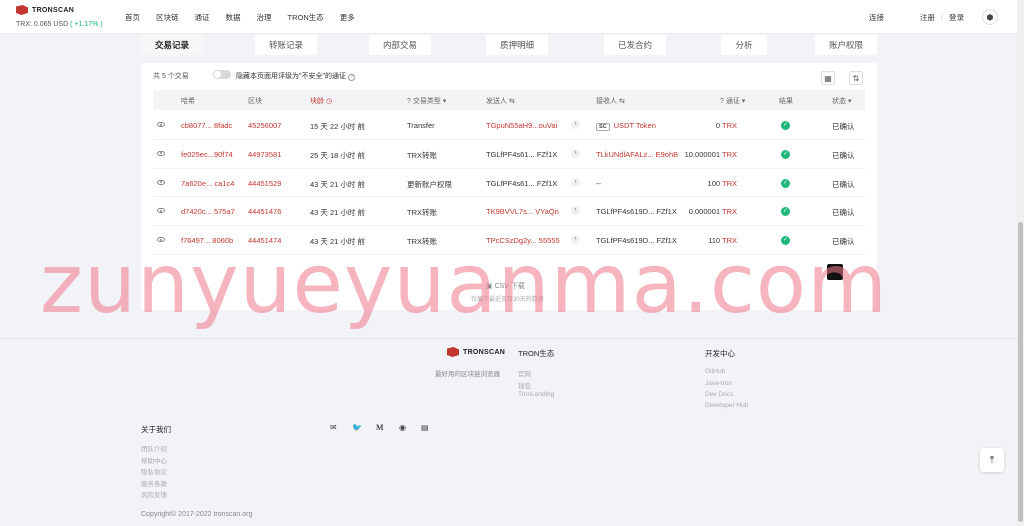  I want to click on col-from: 发送人 ⇆, so click(500, 101).